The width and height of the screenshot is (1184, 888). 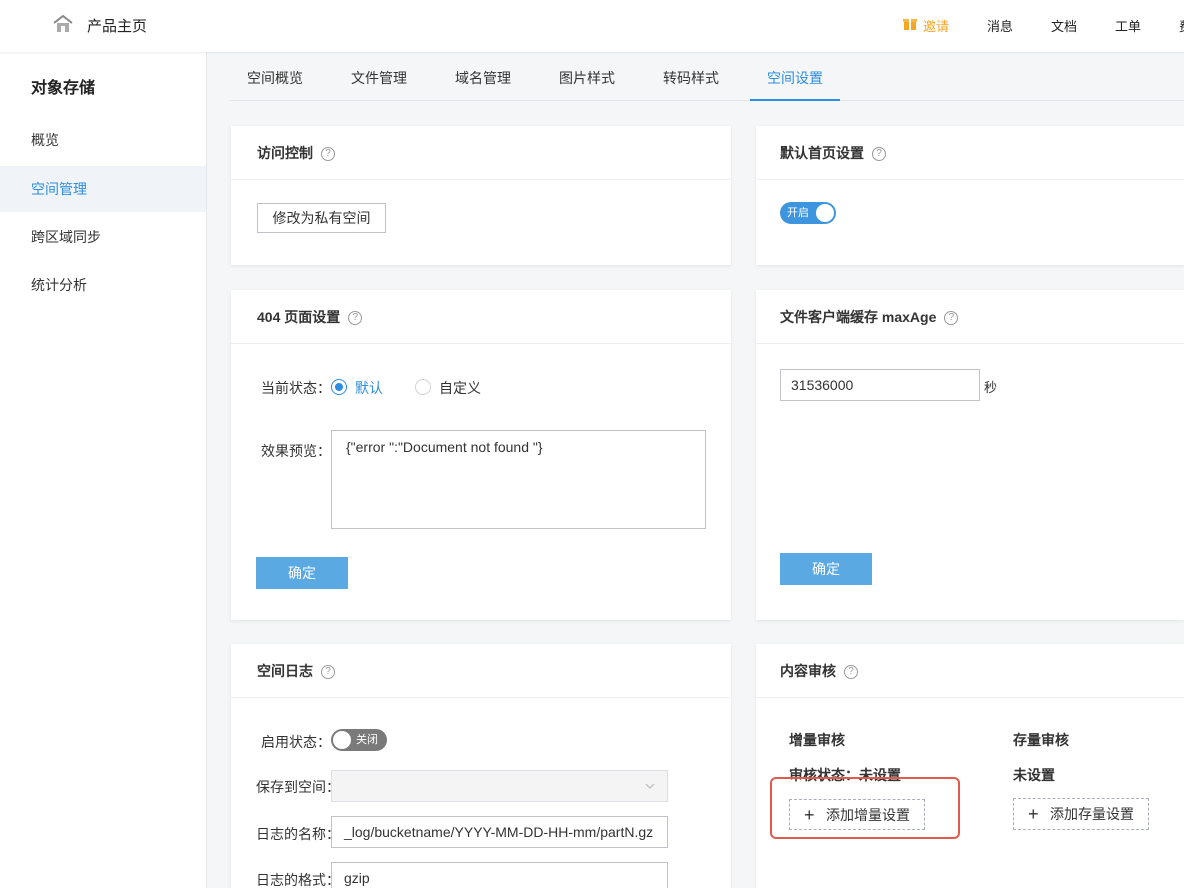 I want to click on log-toggle: 关闭, so click(x=359, y=740).